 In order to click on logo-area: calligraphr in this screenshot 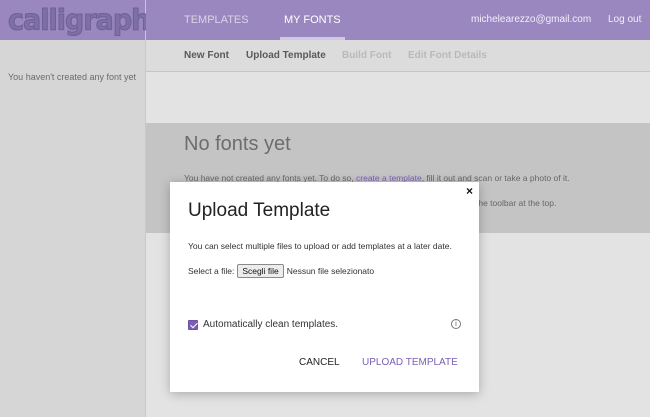, I will do `click(81, 20)`.